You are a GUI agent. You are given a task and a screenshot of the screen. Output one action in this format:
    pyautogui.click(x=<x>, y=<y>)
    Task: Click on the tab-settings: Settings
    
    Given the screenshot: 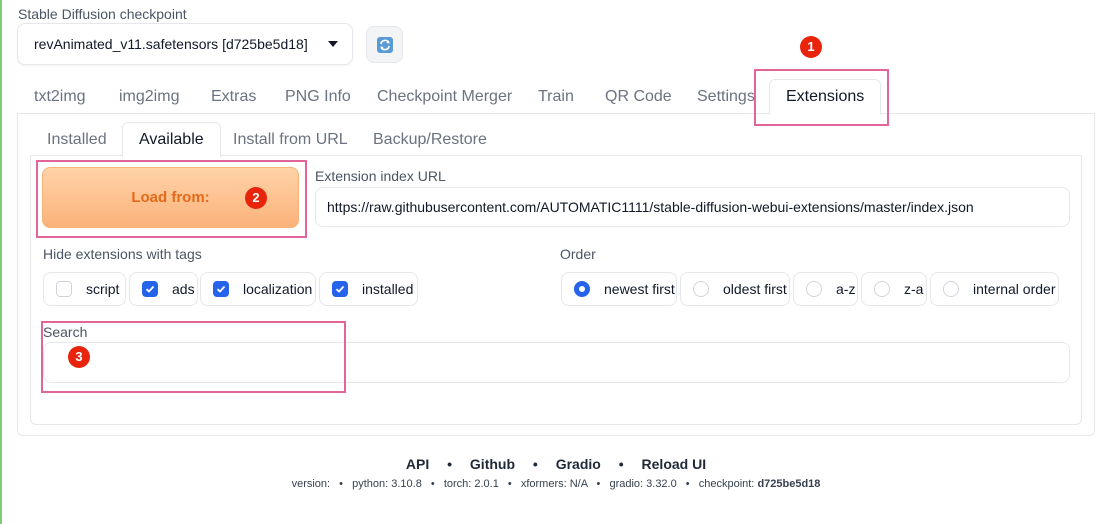 What is the action you would take?
    pyautogui.click(x=726, y=97)
    